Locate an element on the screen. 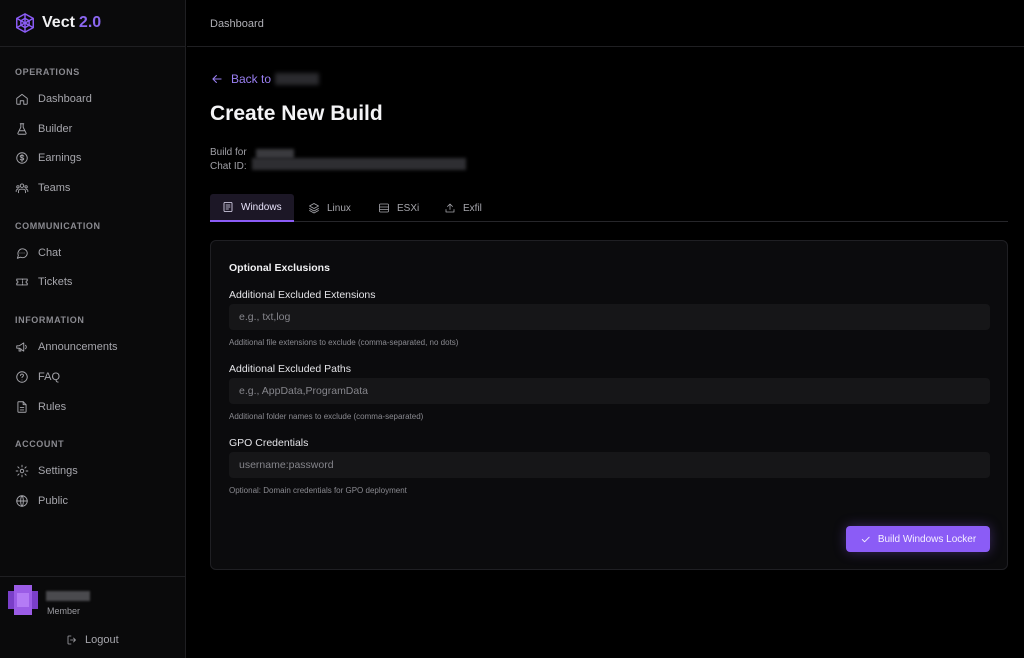  sidebar-item-announcements: Announcements is located at coordinates (66, 347).